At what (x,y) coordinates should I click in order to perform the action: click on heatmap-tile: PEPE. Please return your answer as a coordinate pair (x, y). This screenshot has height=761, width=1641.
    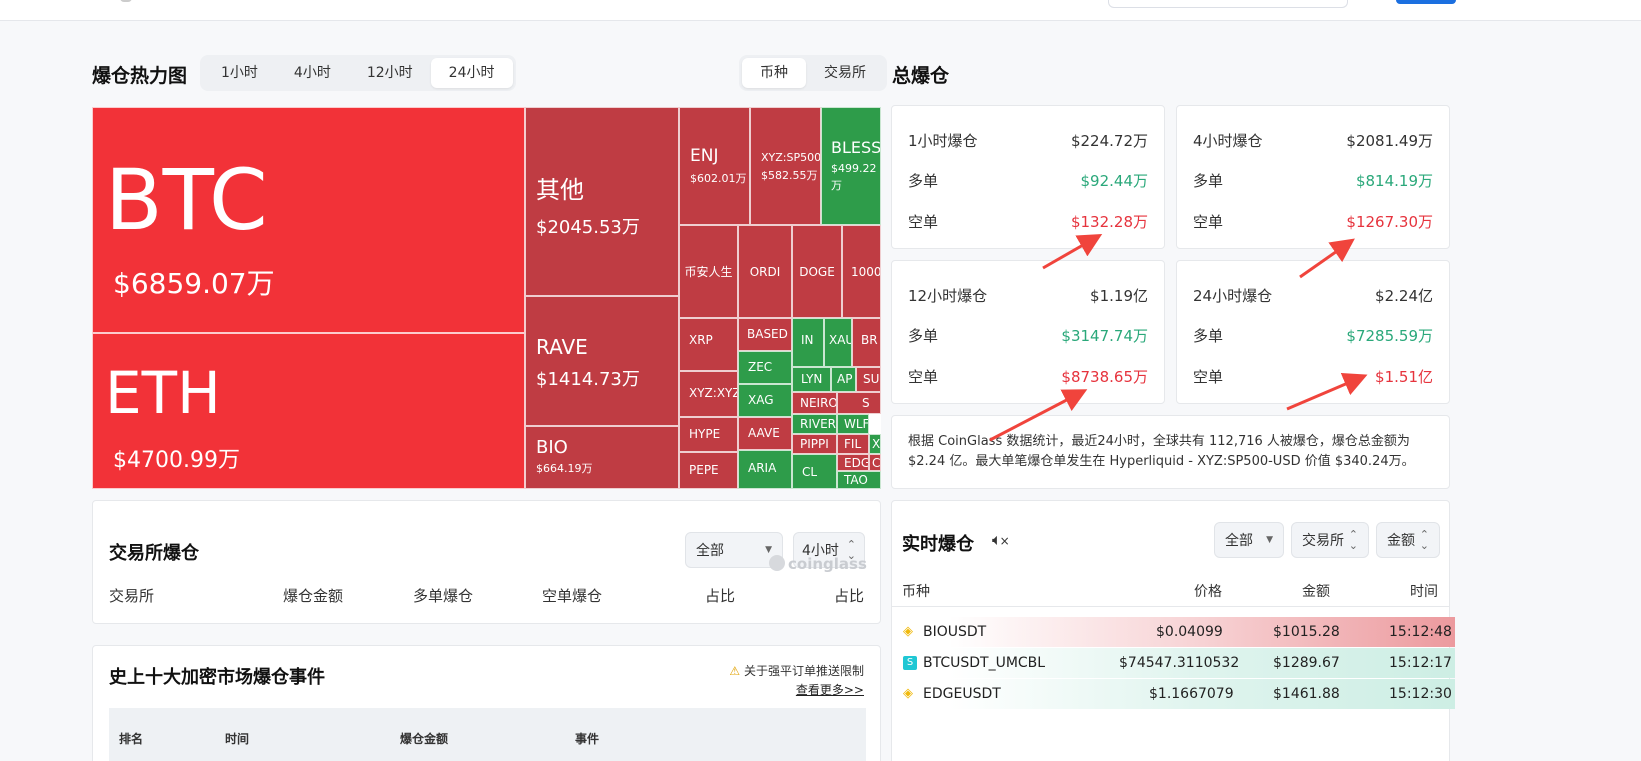
    Looking at the image, I should click on (708, 470).